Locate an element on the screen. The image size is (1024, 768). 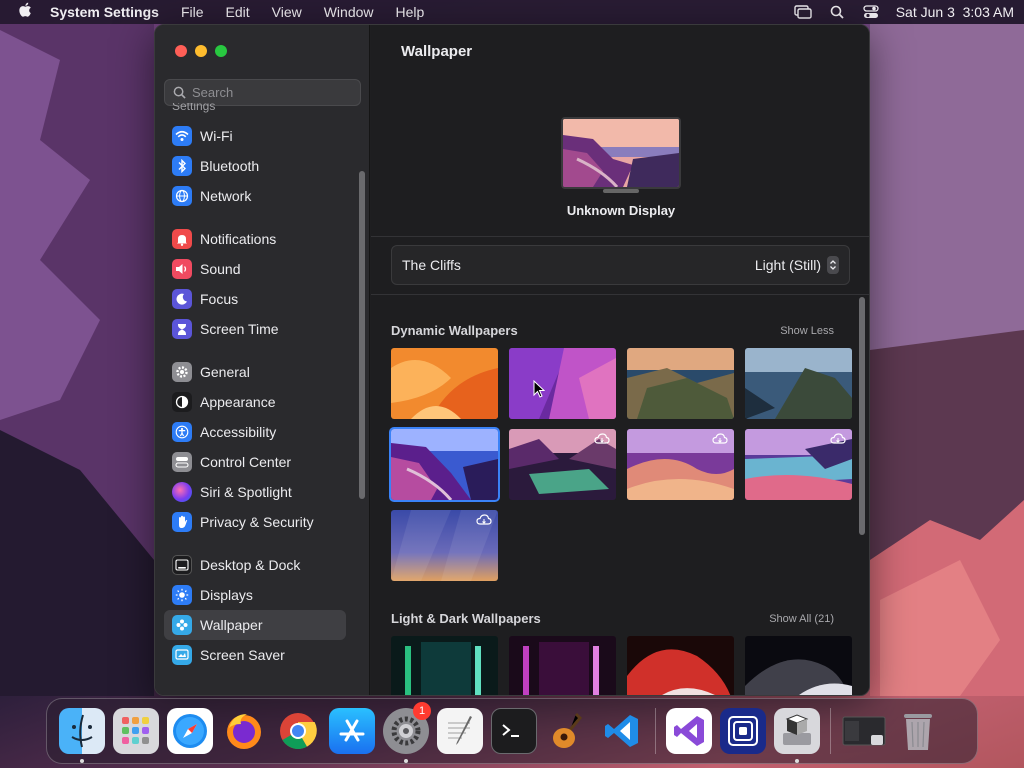
sidebar-item-siri-spotlight: Siri & Spotlight is located at coordinates (255, 492).